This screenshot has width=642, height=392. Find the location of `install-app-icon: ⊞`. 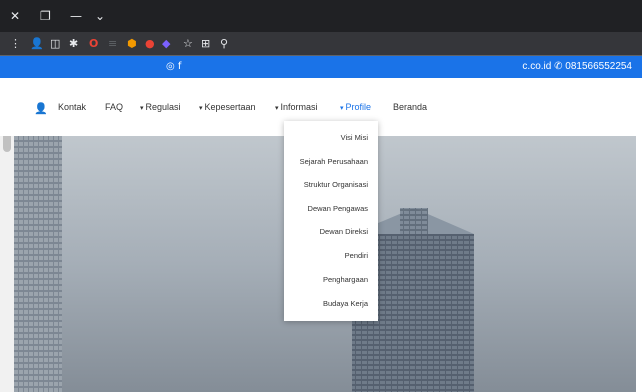

install-app-icon: ⊞ is located at coordinates (205, 44).